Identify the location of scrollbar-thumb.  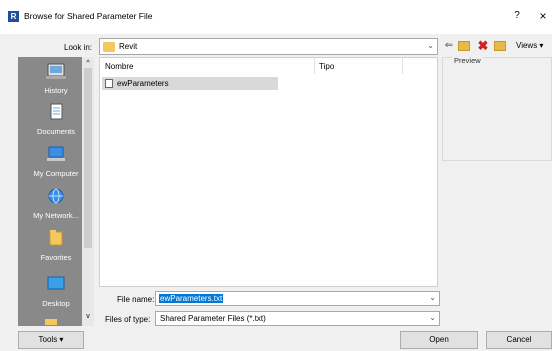
(88, 158).